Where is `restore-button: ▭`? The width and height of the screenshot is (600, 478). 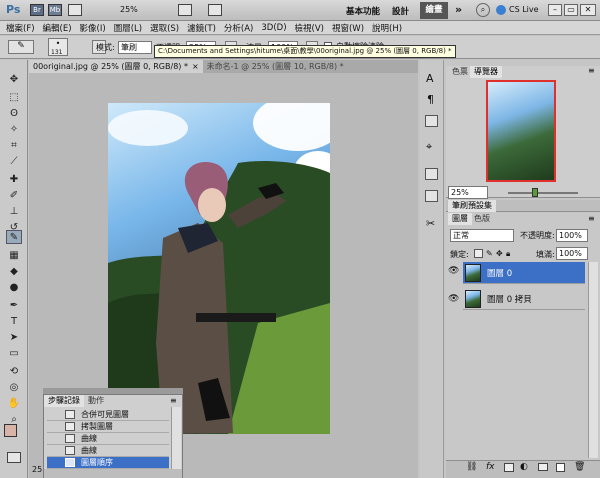
restore-button: ▭ is located at coordinates (571, 10).